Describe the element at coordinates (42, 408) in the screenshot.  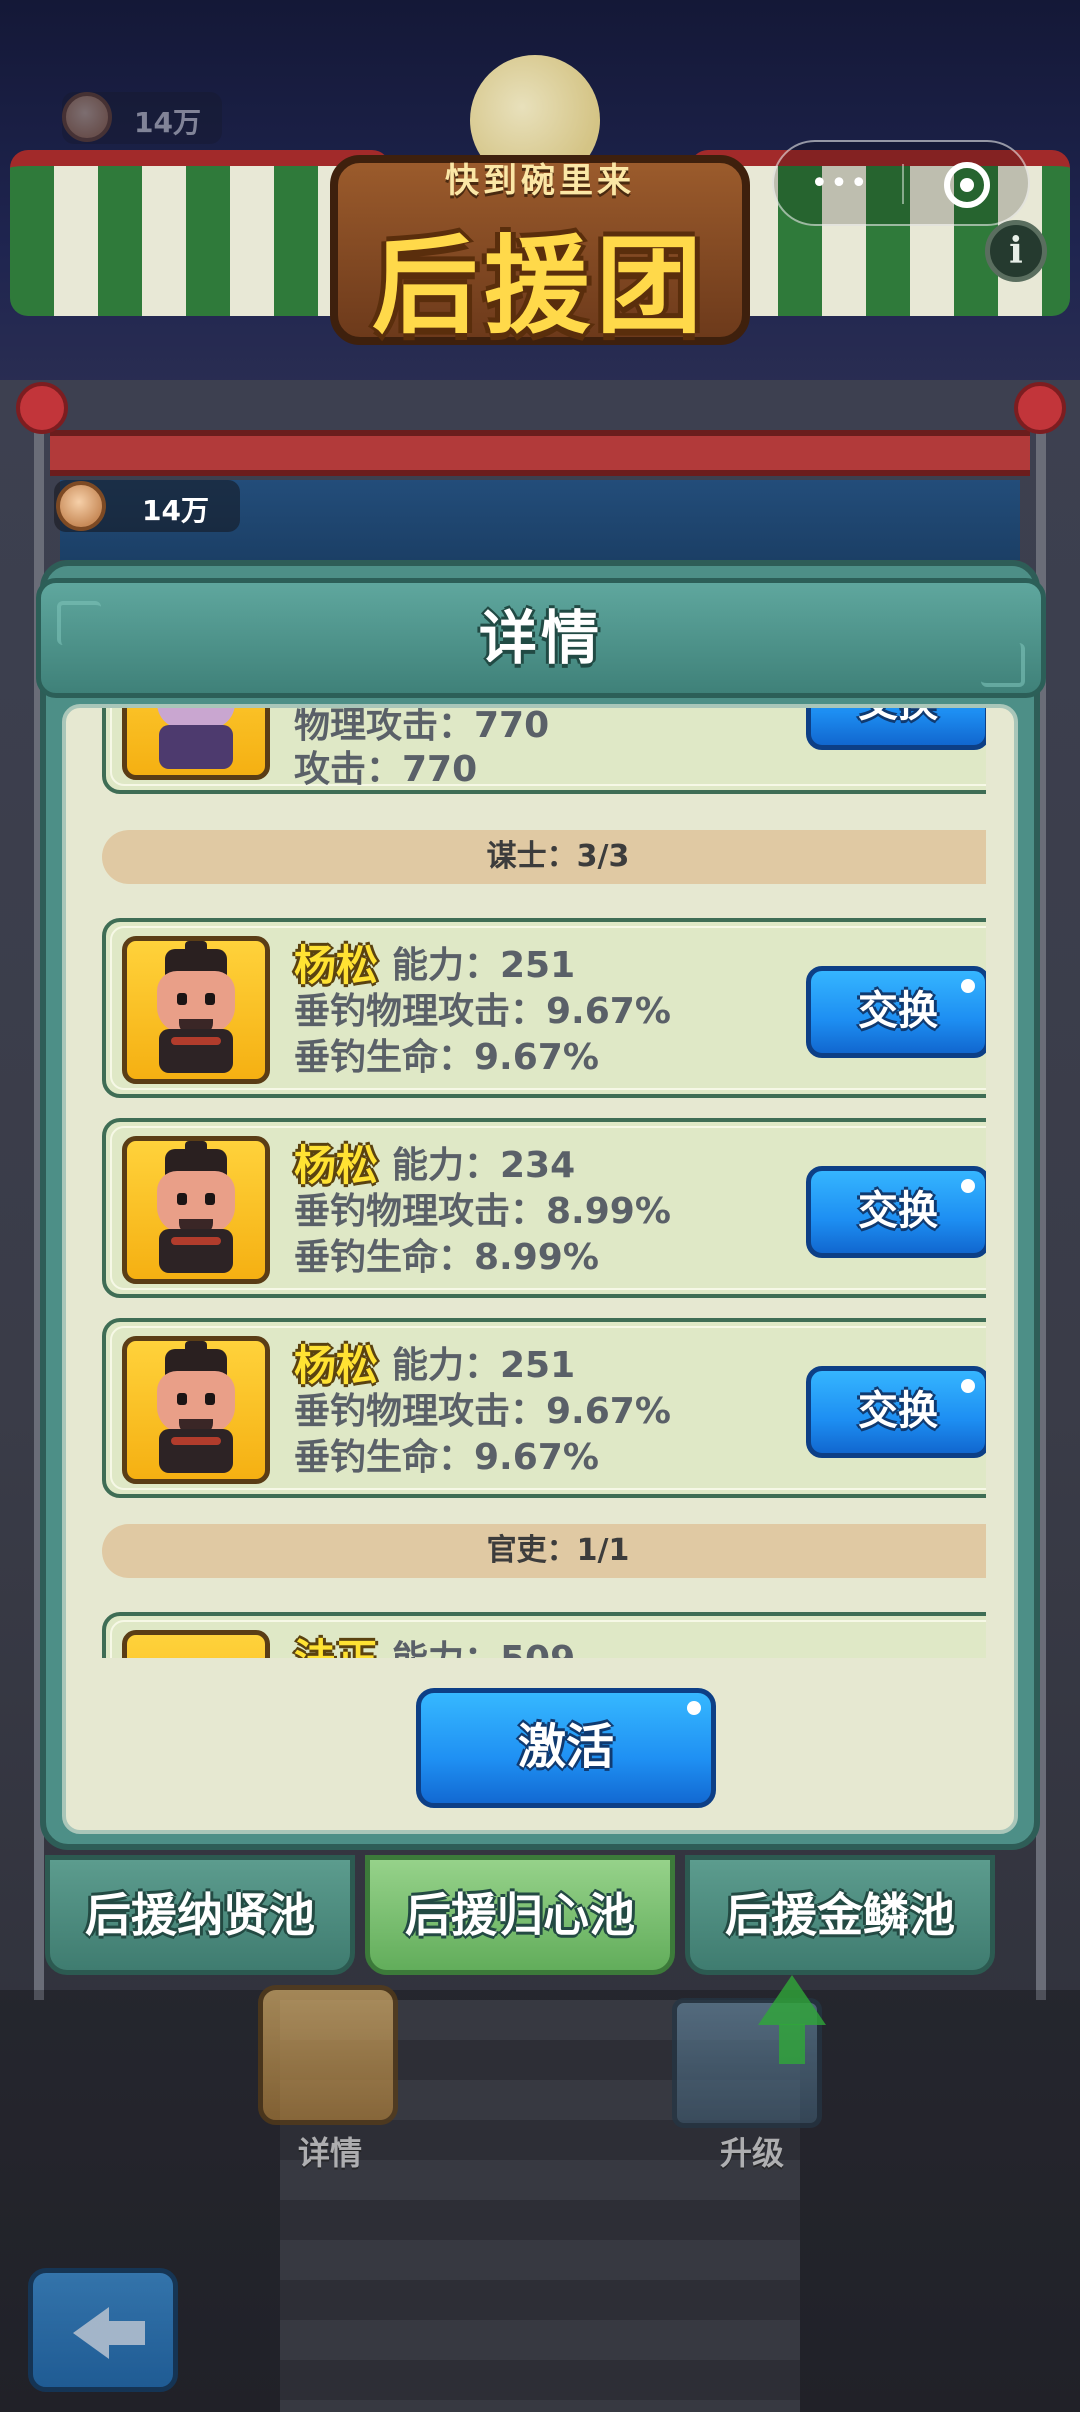
I see `lantern-left-icon` at that location.